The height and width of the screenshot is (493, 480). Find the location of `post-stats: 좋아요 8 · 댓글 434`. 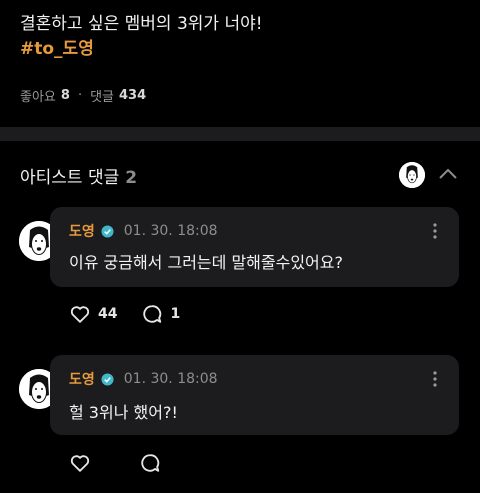

post-stats: 좋아요 8 · 댓글 434 is located at coordinates (83, 95).